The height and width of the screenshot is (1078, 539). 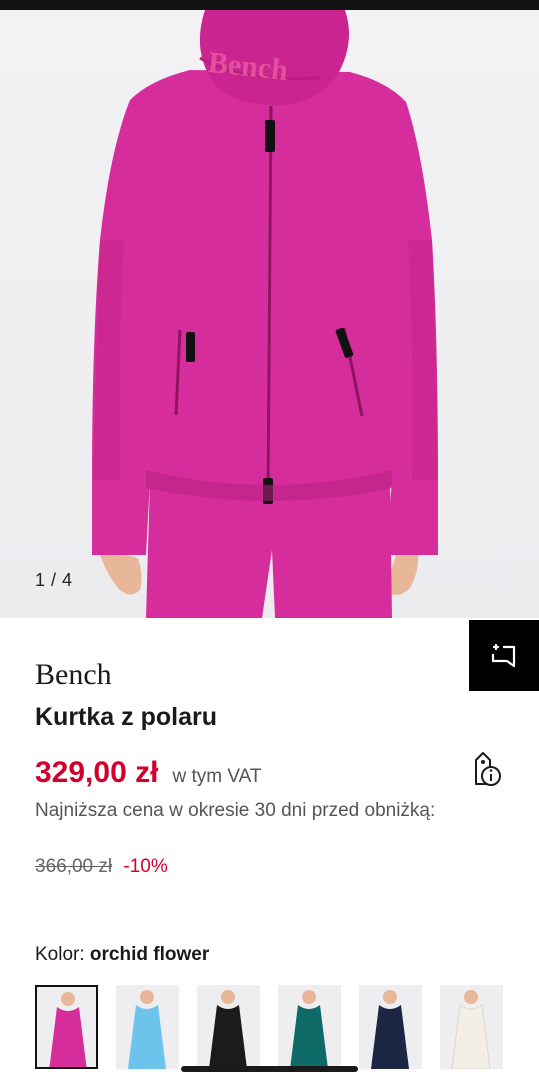 What do you see at coordinates (217, 776) in the screenshot?
I see `vat-note: w tym VAT` at bounding box center [217, 776].